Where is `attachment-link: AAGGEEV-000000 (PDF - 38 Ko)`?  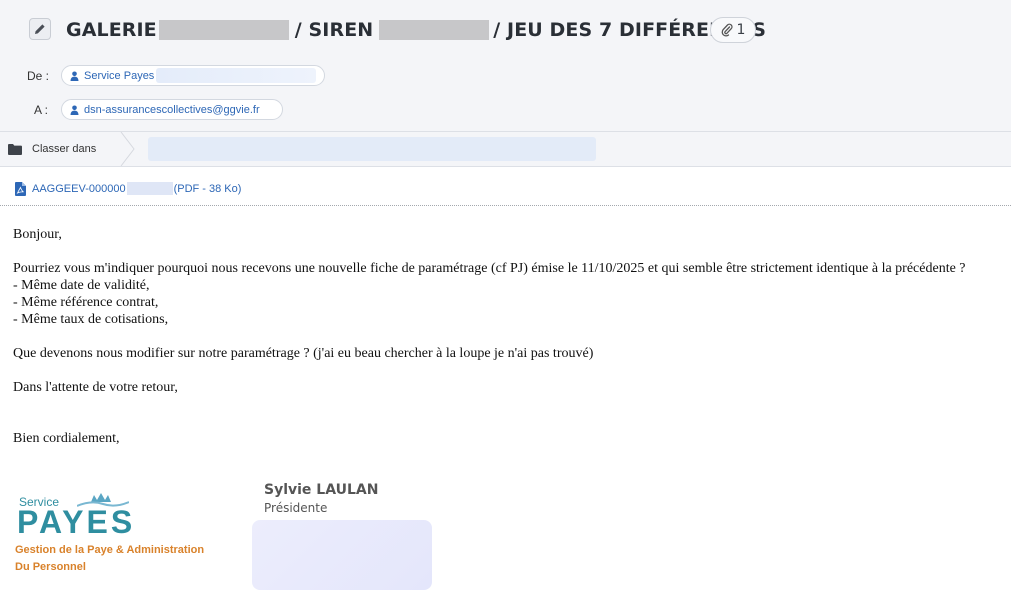 attachment-link: AAGGEEV-000000 (PDF - 38 Ko) is located at coordinates (128, 188).